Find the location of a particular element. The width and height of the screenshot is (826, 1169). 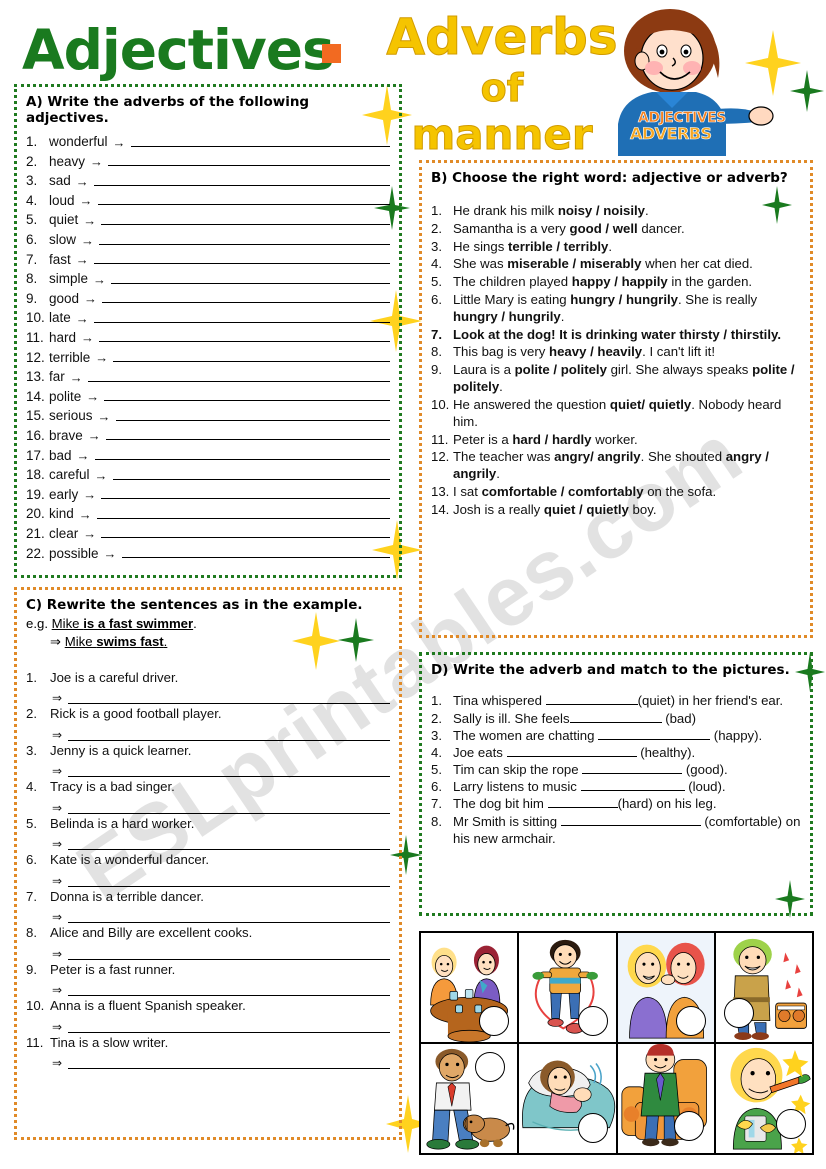

list-item: 1. He drank his milk noisy / noisily. is located at coordinates (616, 210).